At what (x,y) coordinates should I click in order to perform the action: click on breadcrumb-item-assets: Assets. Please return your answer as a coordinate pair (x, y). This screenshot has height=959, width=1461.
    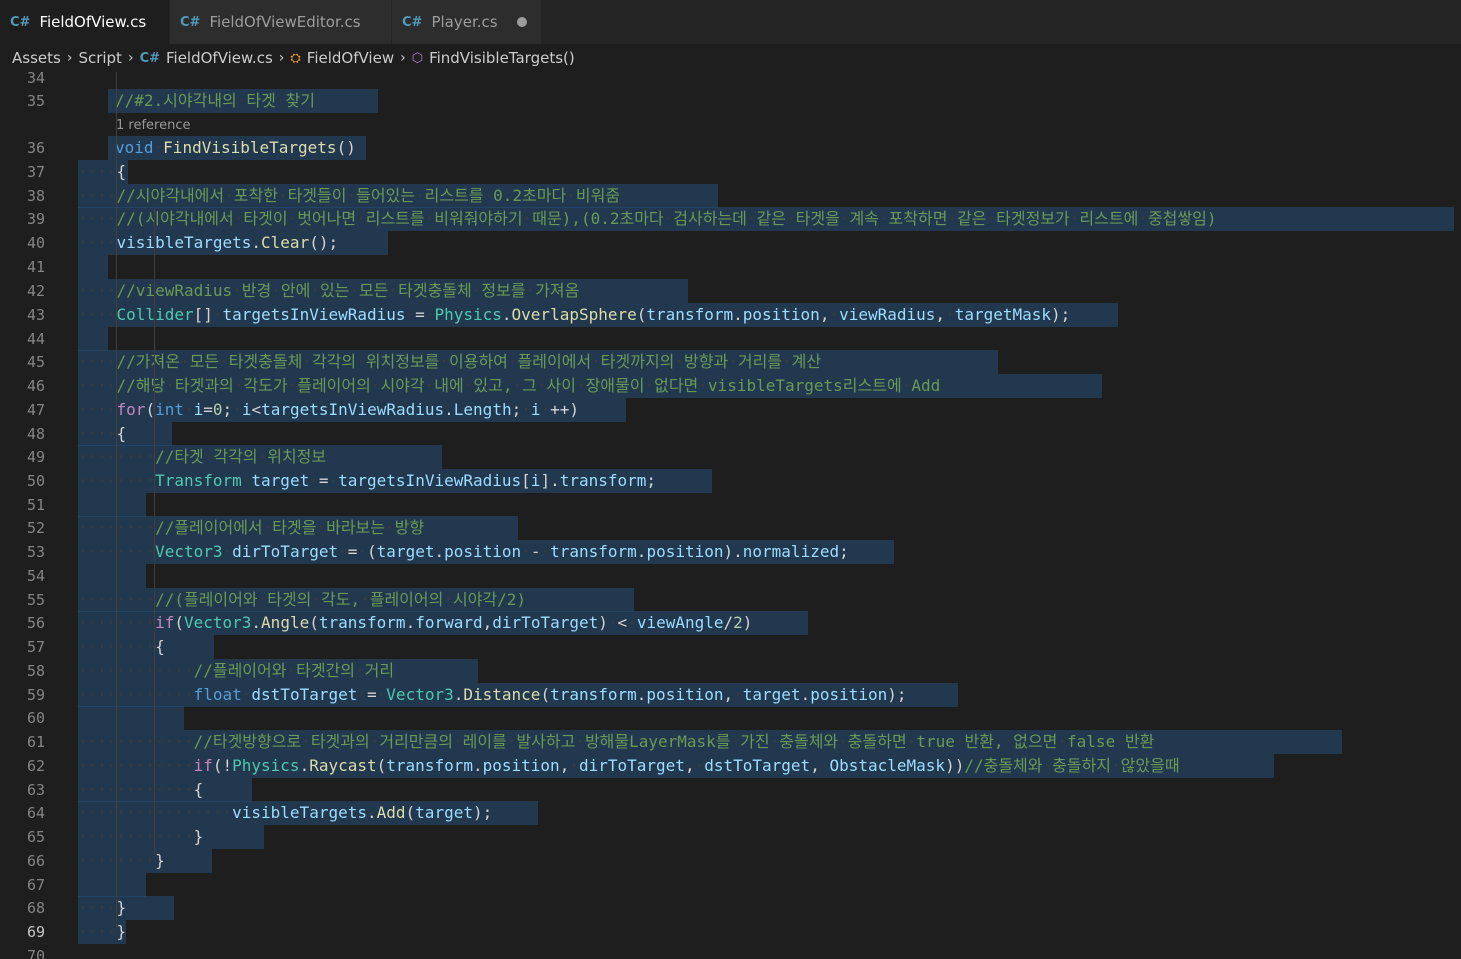
    Looking at the image, I should click on (36, 58).